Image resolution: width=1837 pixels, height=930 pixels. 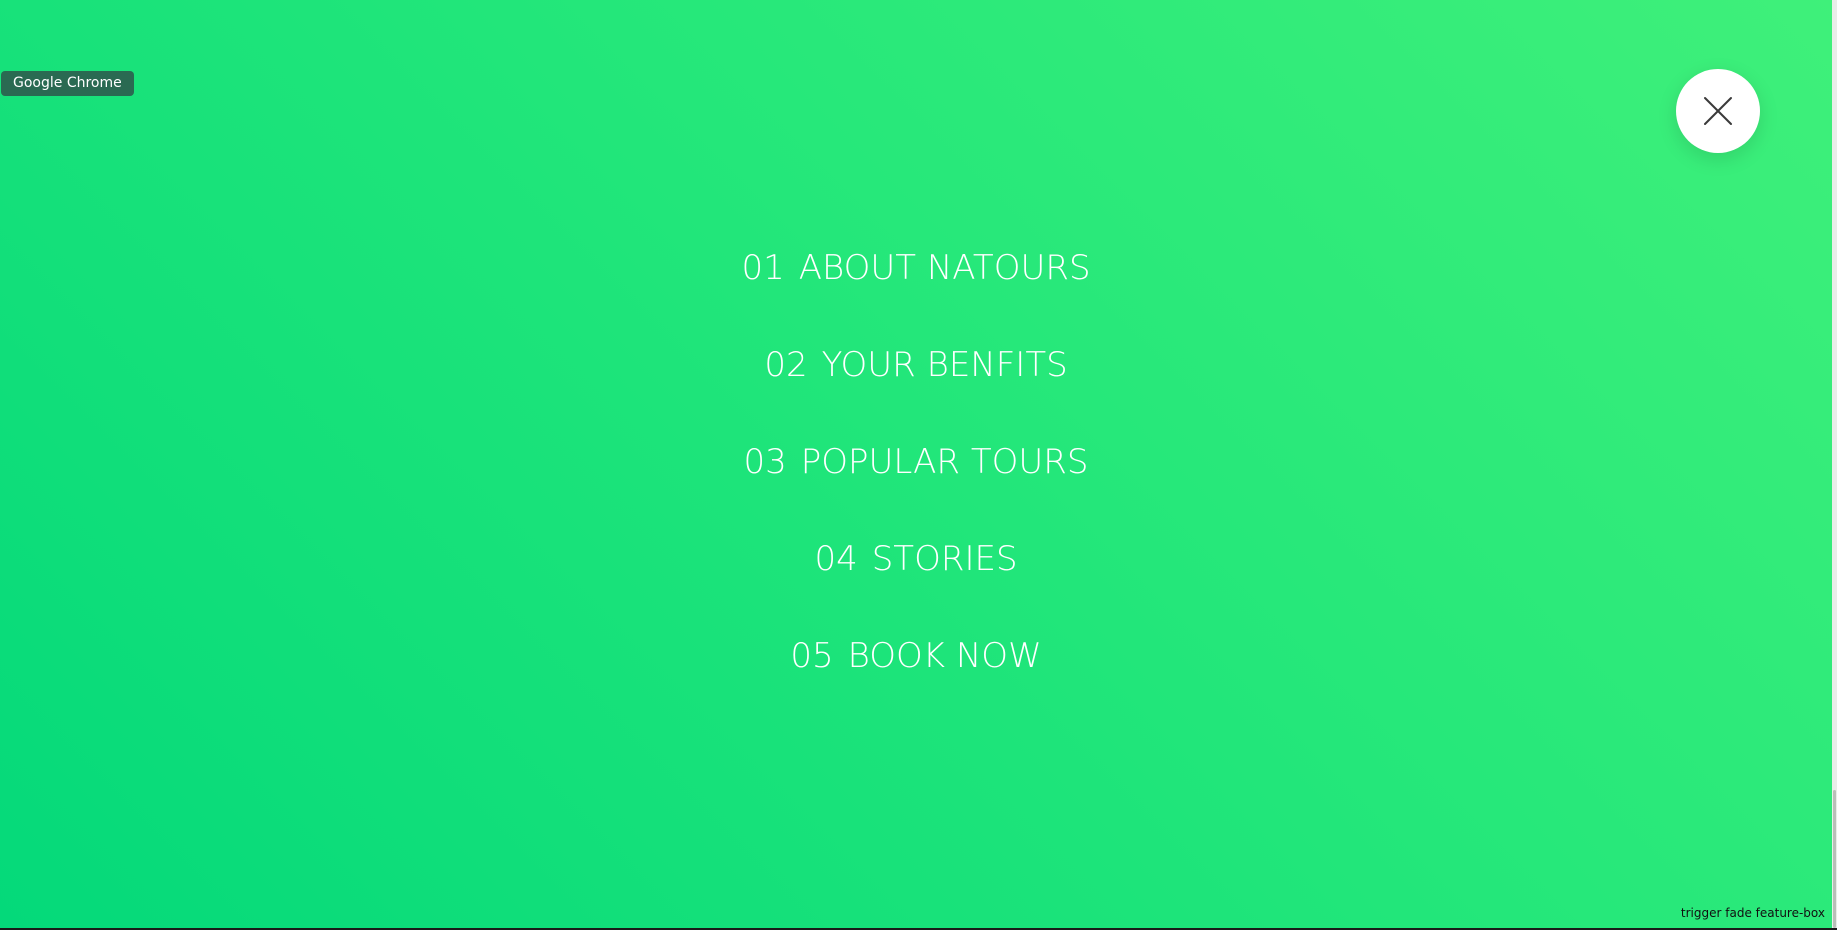 I want to click on nav-number: 01, so click(x=763, y=268).